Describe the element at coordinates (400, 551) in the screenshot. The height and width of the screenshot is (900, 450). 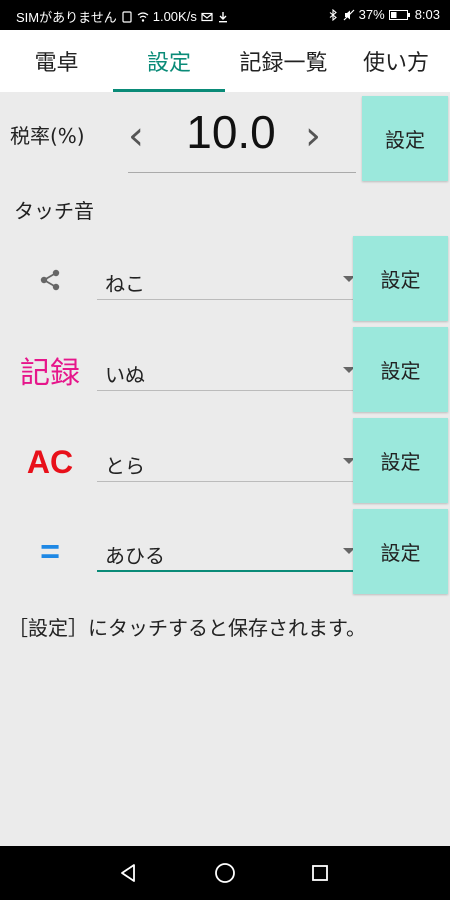
I see `sound-save-button-4: 設定` at that location.